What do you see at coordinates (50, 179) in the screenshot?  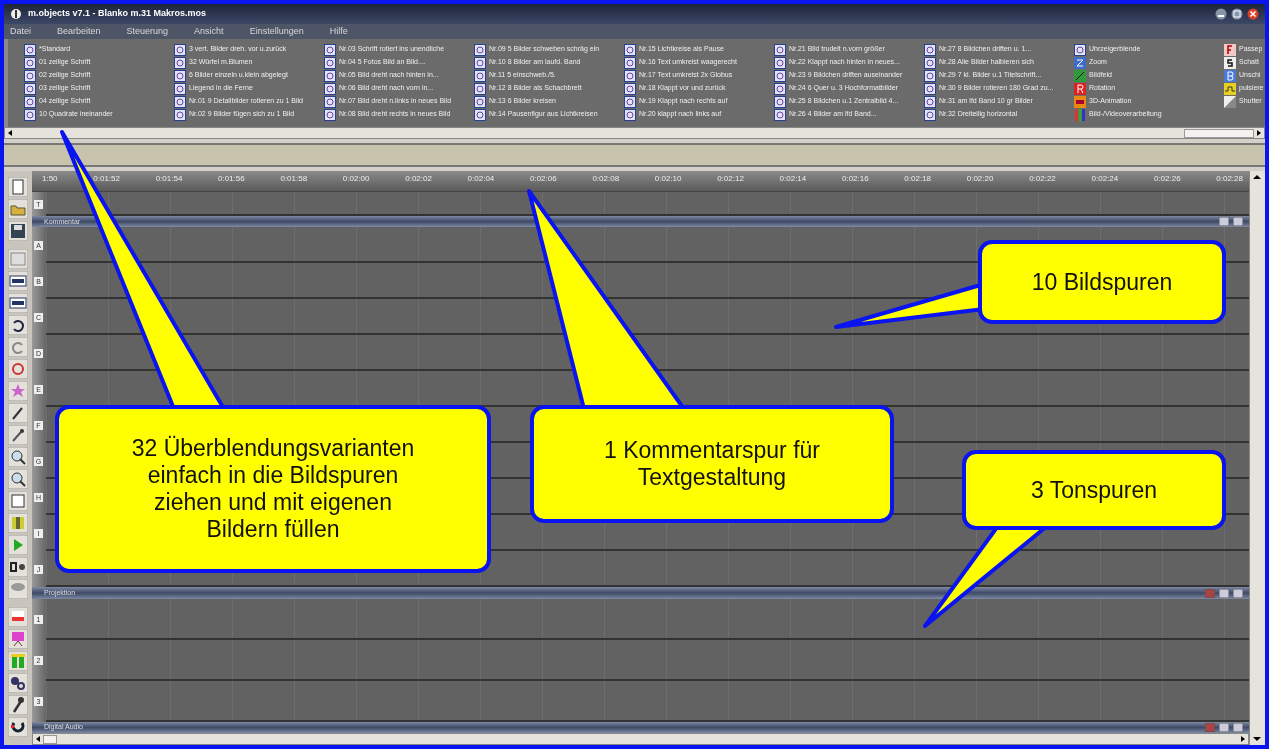 I see `time-label: 1:50` at bounding box center [50, 179].